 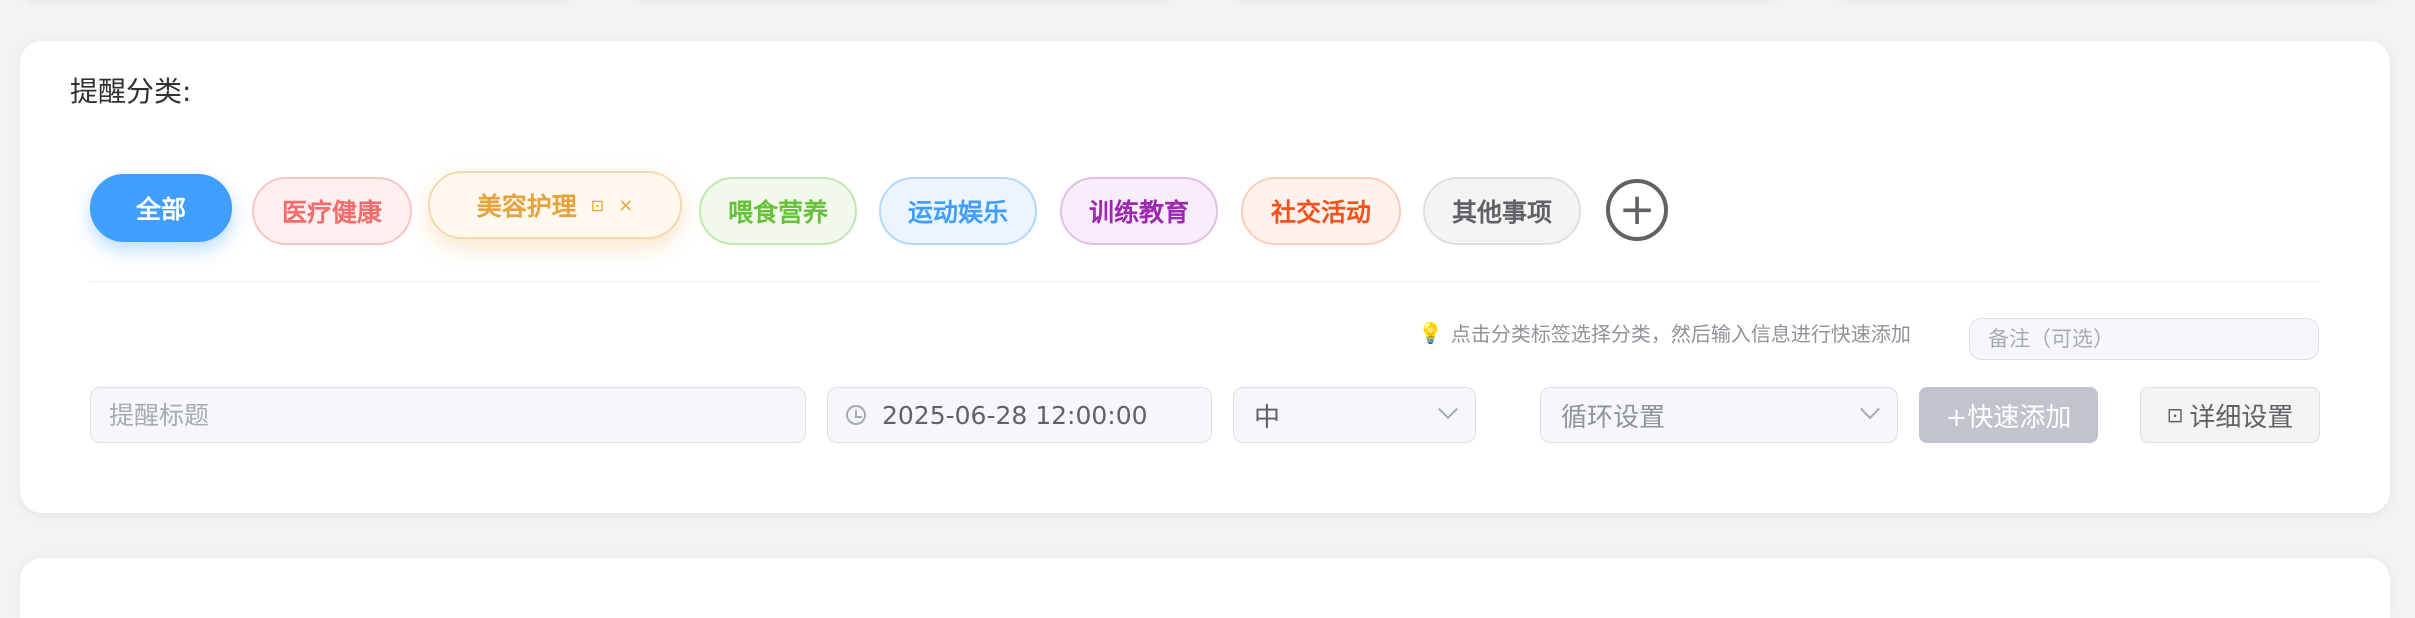 I want to click on quick-add-hint: 💡 点击分类标签选择分类，然后输入信息进行快速添加, so click(x=1664, y=332).